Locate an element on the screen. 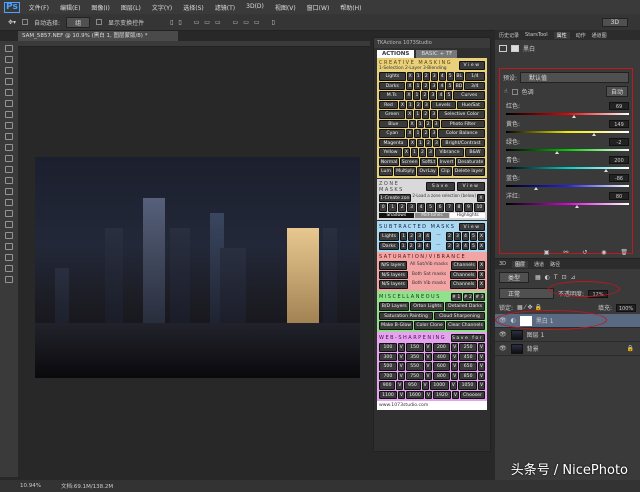  layer-row: 👁 图层 1 is located at coordinates (567, 335).